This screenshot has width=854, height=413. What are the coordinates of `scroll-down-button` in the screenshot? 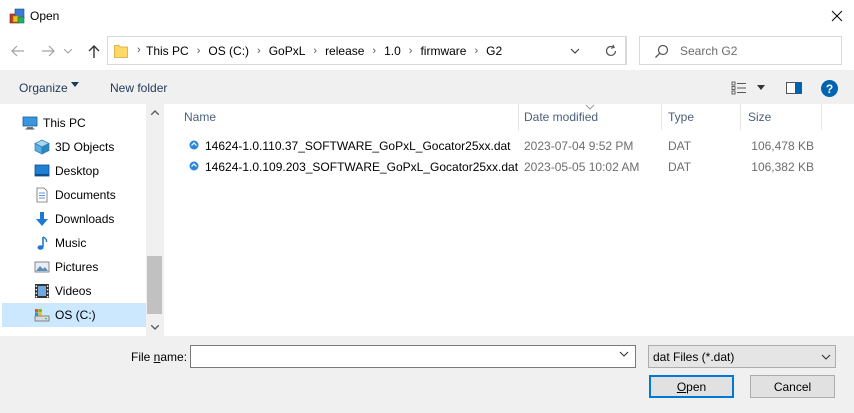 It's located at (154, 327).